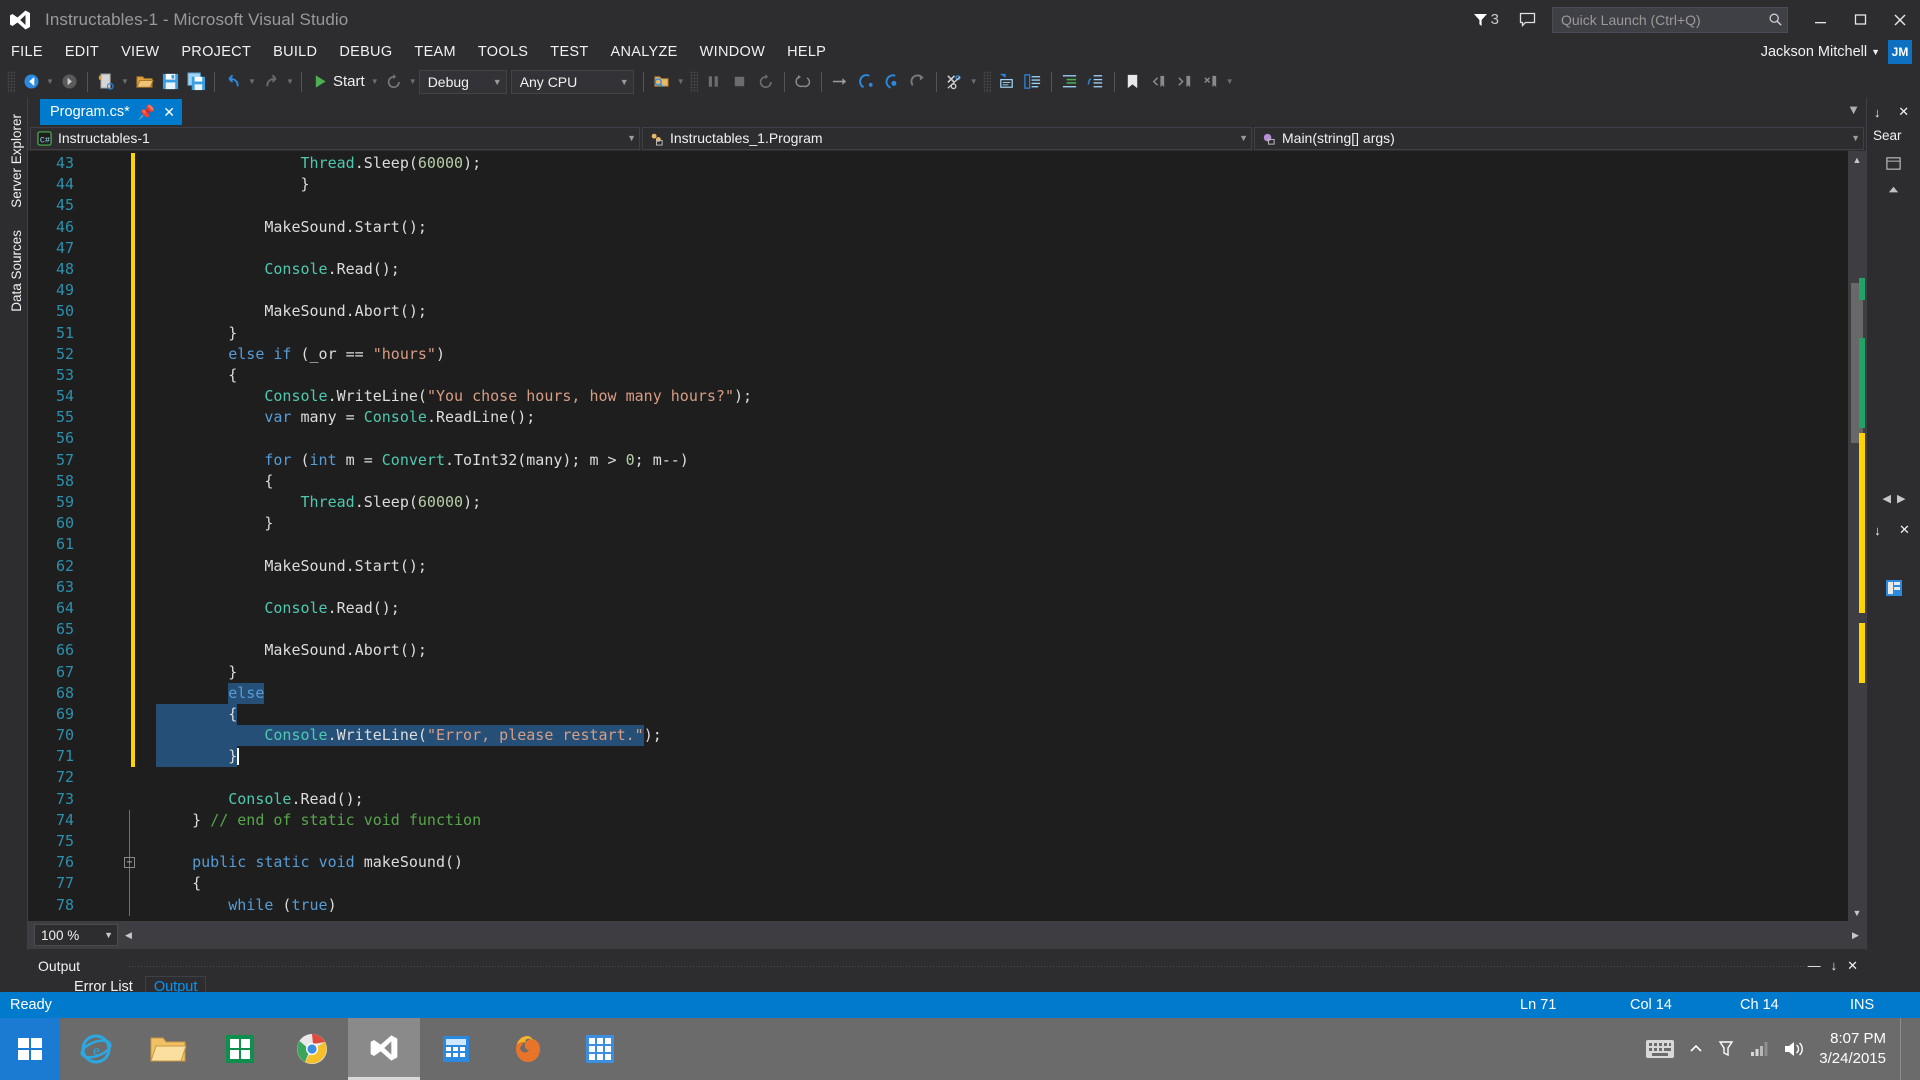  I want to click on attach-to-process-button, so click(662, 82).